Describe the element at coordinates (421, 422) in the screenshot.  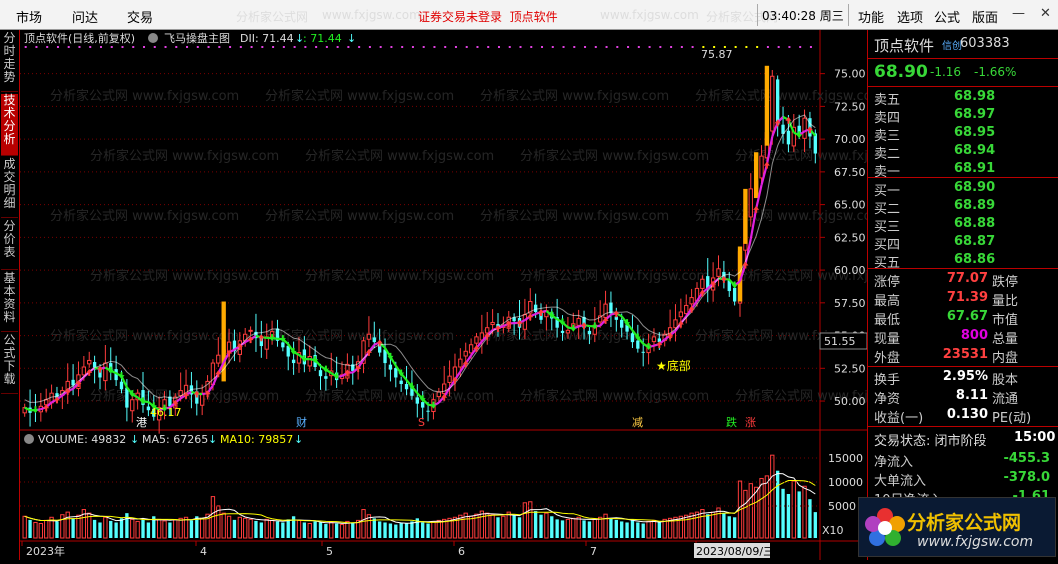
I see `marker-s: S` at that location.